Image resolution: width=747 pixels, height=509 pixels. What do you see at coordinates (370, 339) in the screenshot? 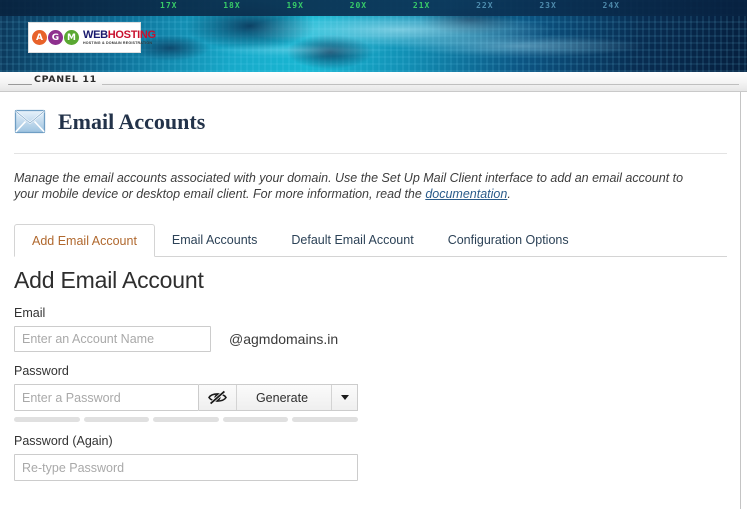
I see `email-field-row: @agmdomains.in` at bounding box center [370, 339].